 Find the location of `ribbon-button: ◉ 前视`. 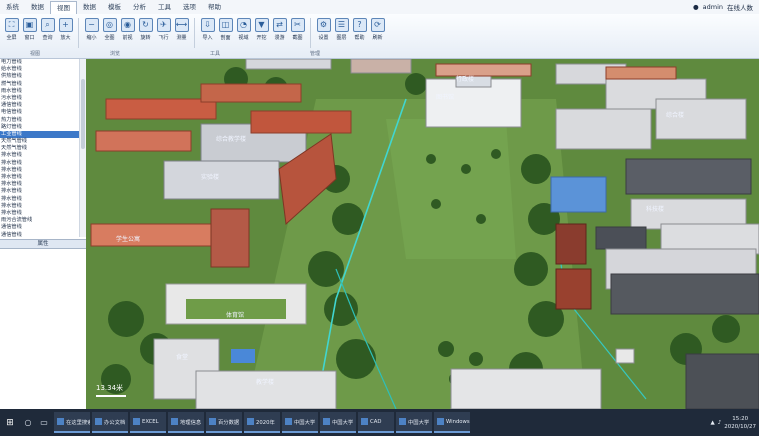

ribbon-button: ◉ 前视 is located at coordinates (127, 32).